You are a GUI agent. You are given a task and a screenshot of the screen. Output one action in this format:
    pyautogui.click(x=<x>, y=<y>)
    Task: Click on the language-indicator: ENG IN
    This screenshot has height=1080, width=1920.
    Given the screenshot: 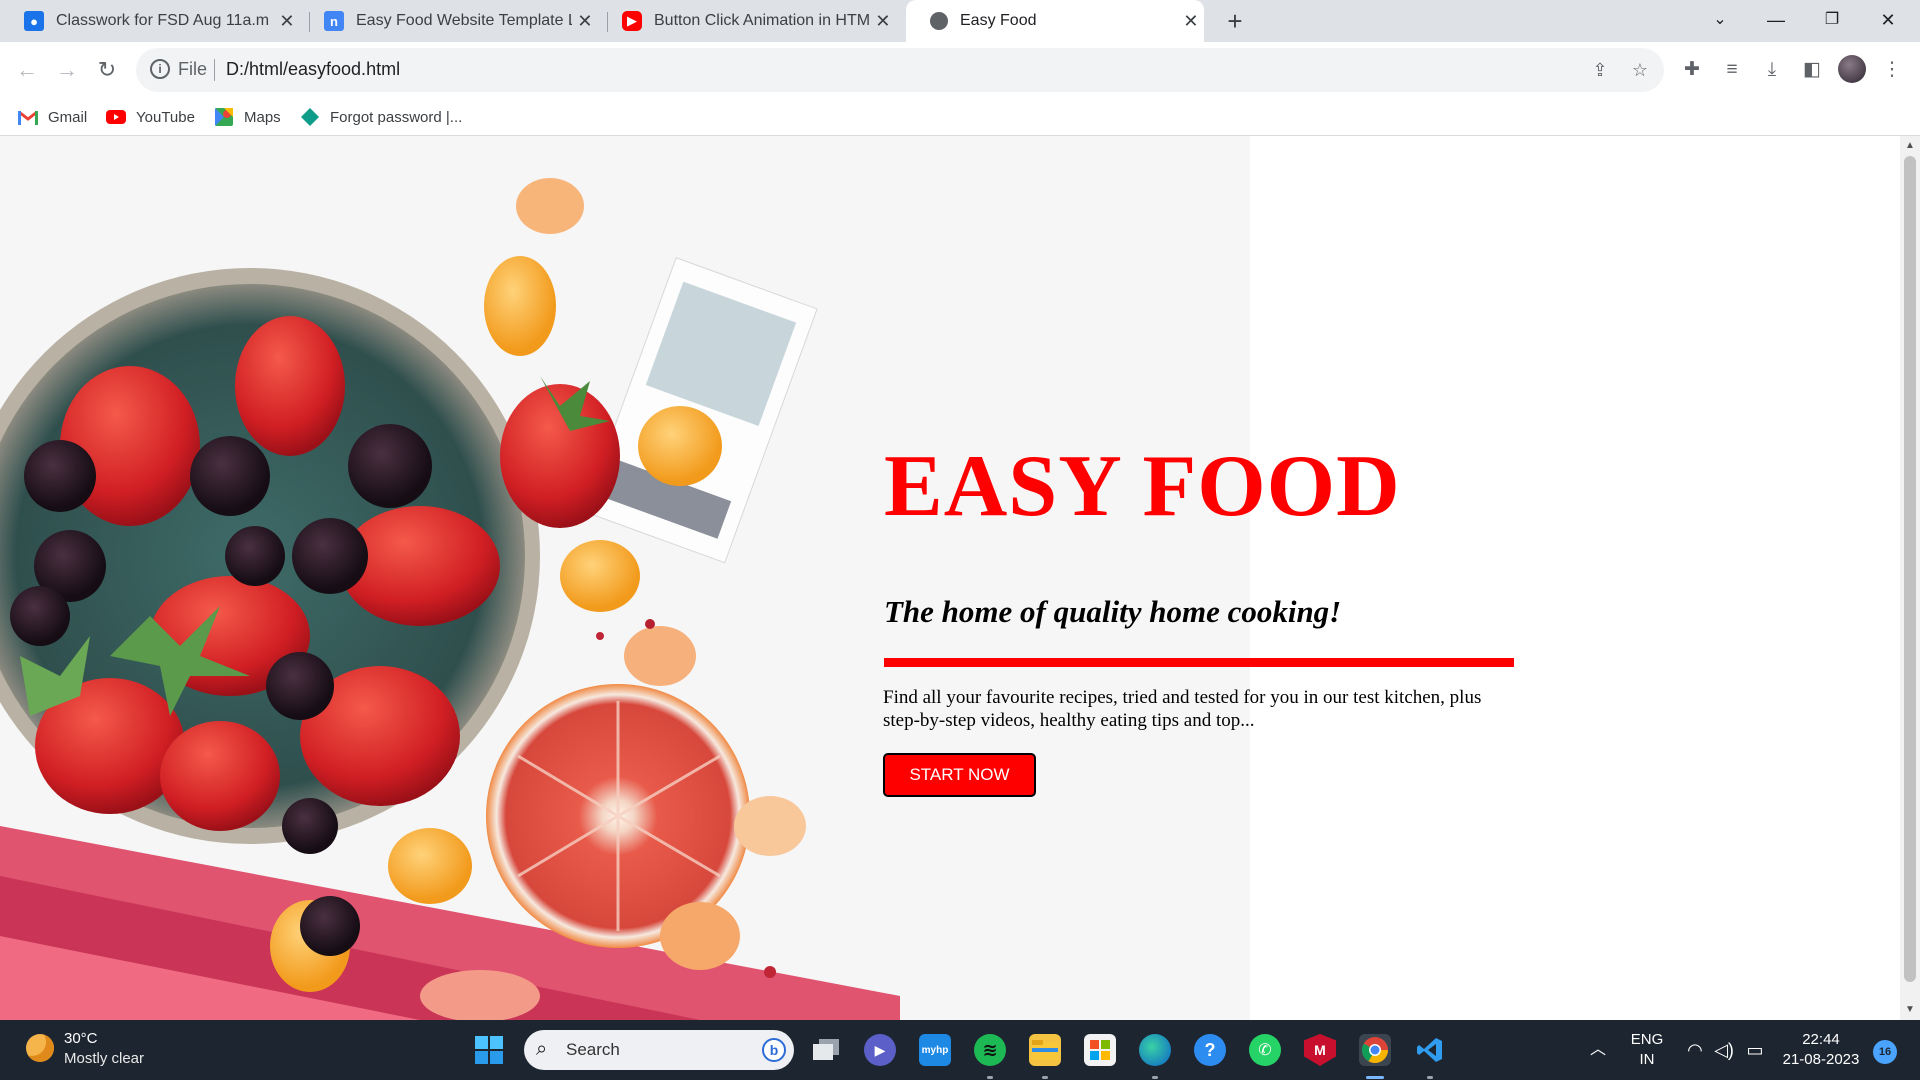 What is the action you would take?
    pyautogui.click(x=1647, y=1050)
    